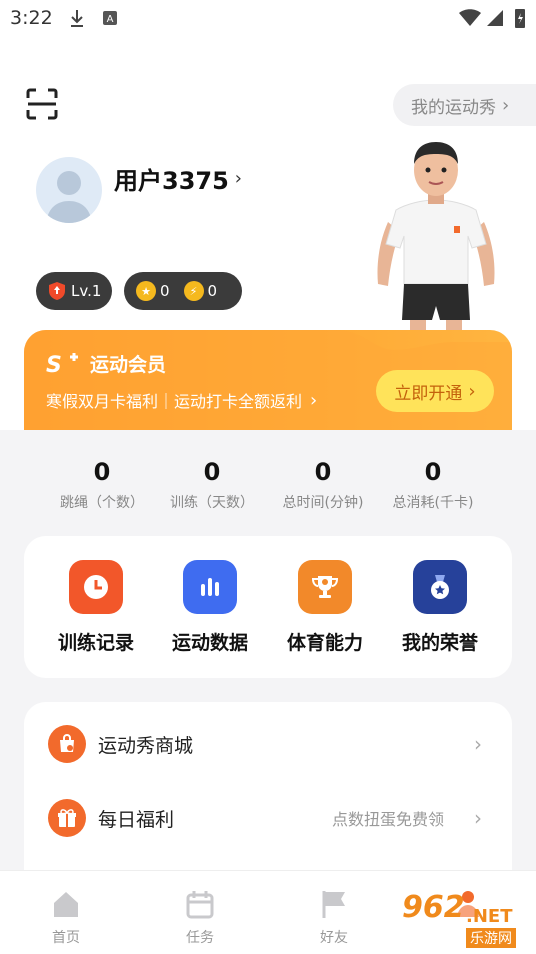  What do you see at coordinates (433, 503) in the screenshot?
I see `stat-label: 总消耗(千卡)` at bounding box center [433, 503].